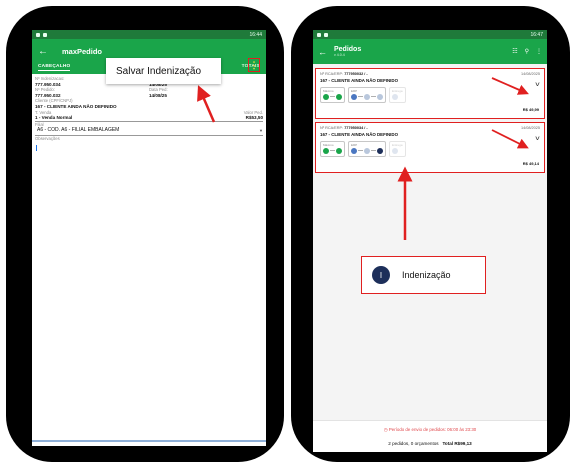 This screenshot has width=576, height=468. I want to click on status-time: 16:47, so click(536, 34).